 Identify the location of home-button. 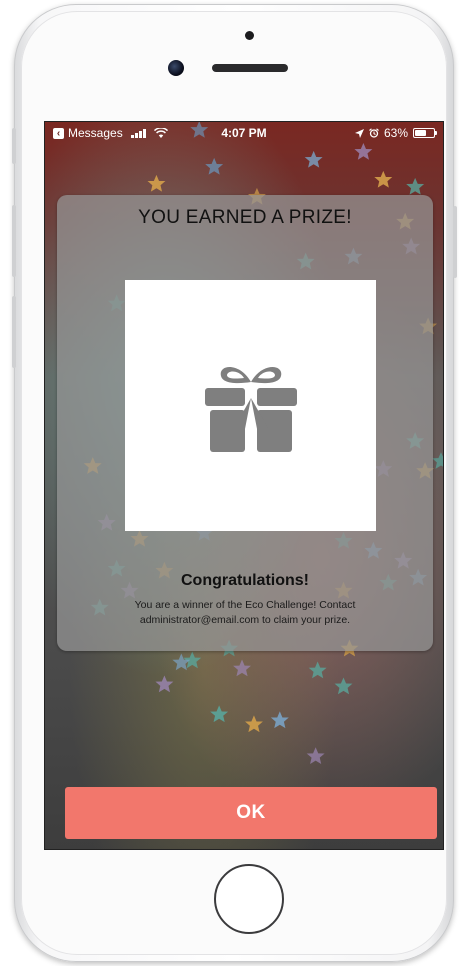
(249, 899).